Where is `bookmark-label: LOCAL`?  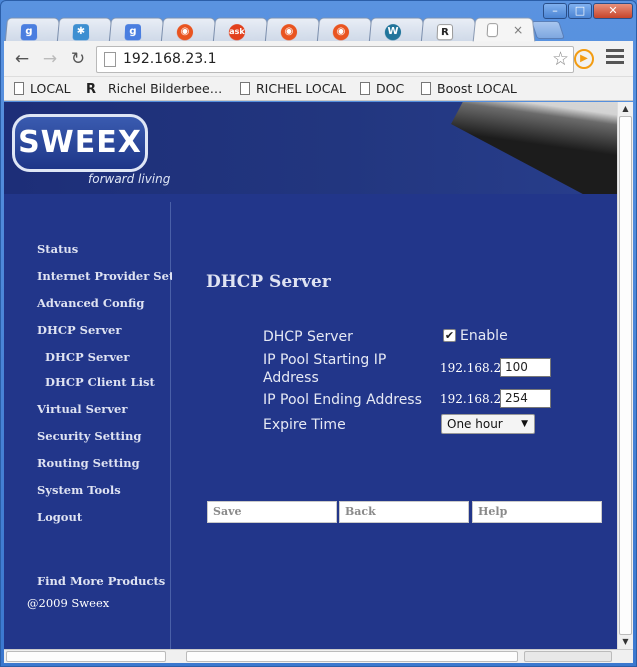 bookmark-label: LOCAL is located at coordinates (50, 88).